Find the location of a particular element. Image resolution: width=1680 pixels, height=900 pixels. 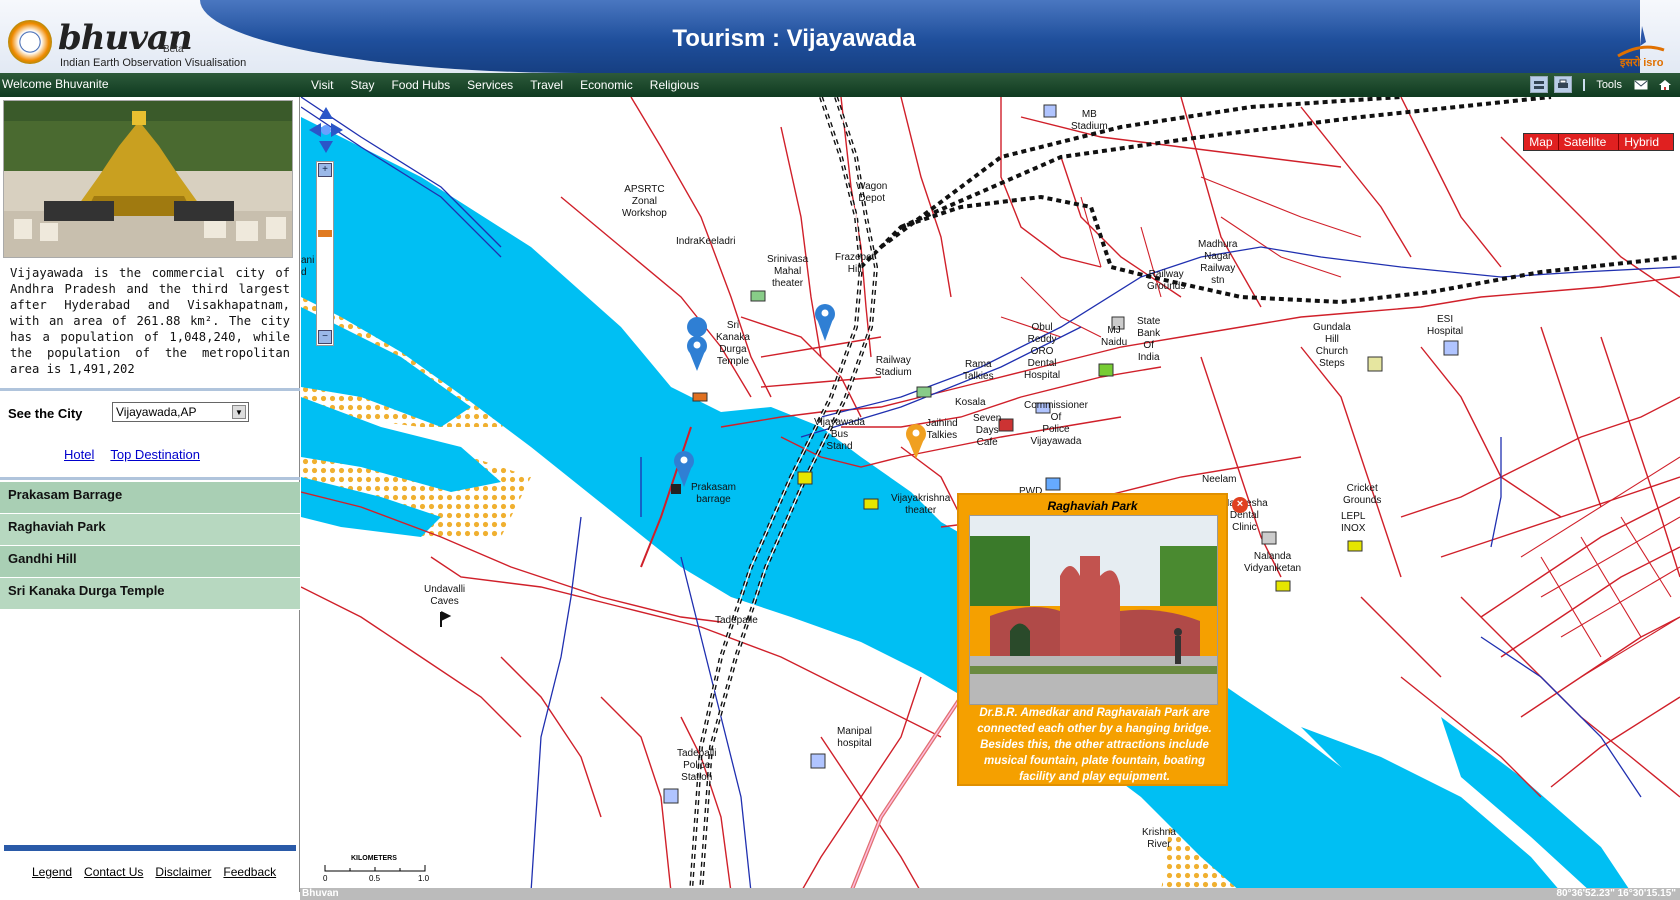

label-gundala-hill: Gundala Hill Church Steps is located at coordinates (1332, 345).